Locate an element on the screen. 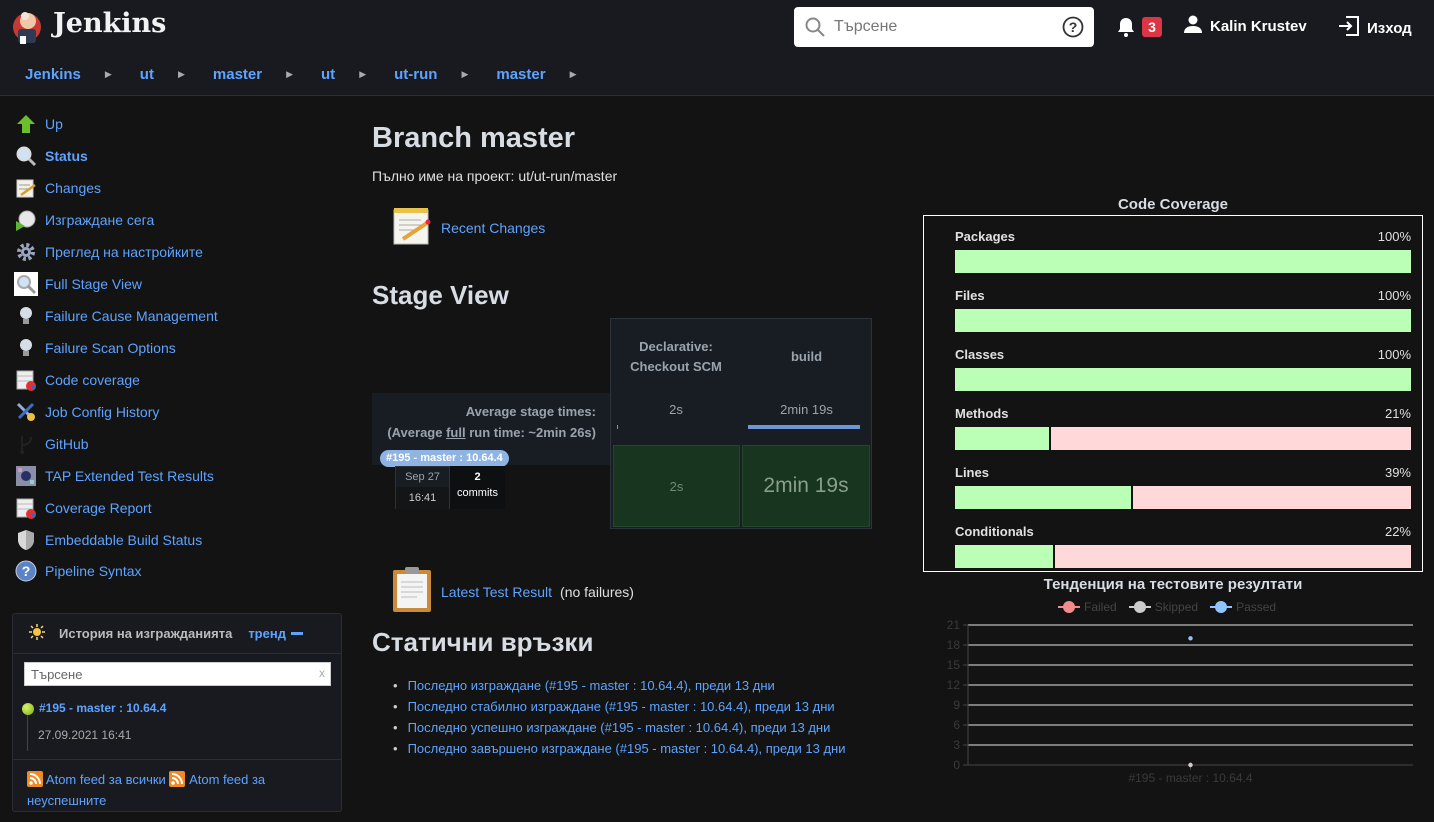  task-failure-cause-management: Failure Cause Management is located at coordinates (116, 316).